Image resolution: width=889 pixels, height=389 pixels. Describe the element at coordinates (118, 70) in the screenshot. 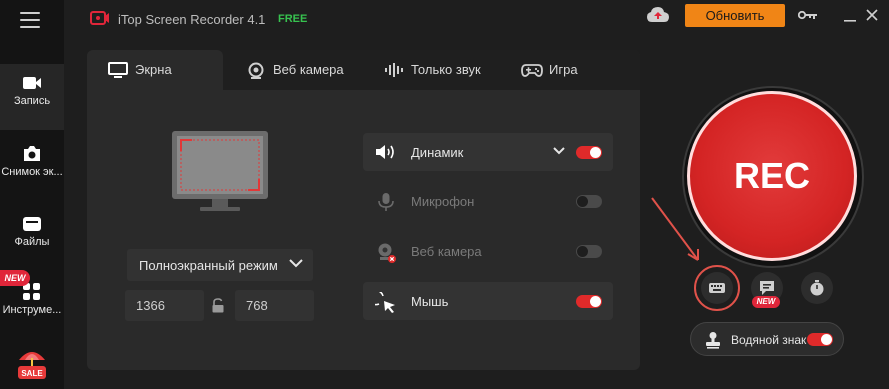

I see `monitor-icon` at that location.